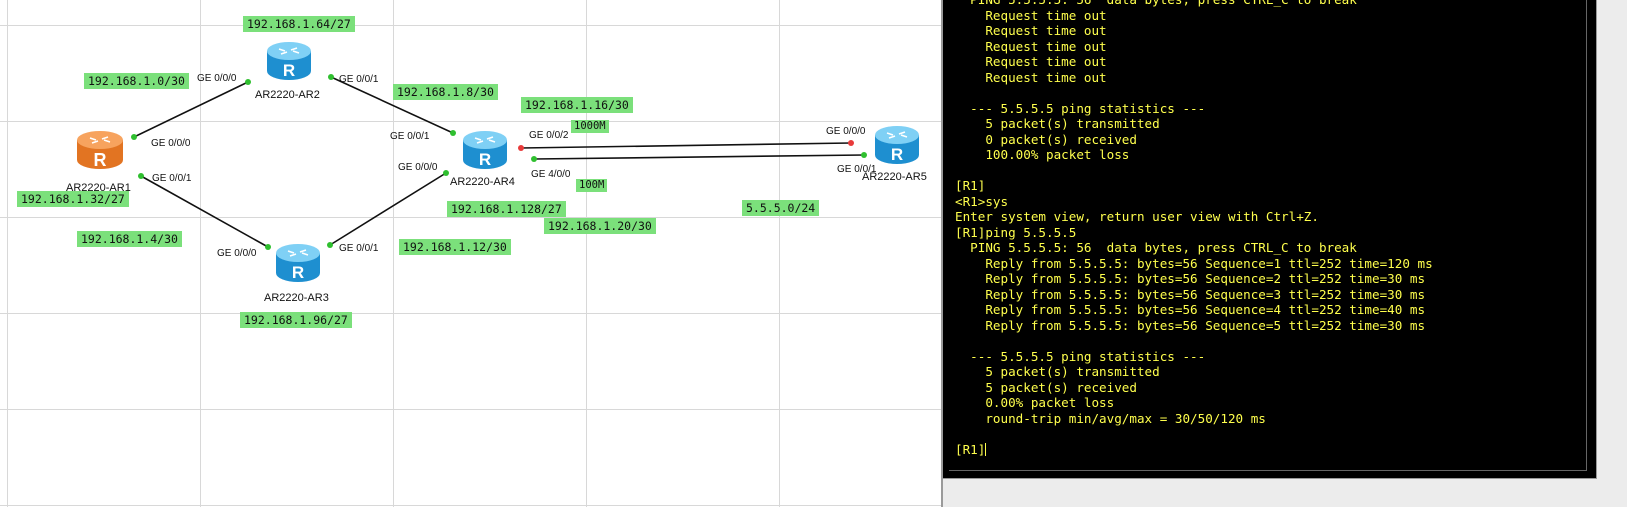 Image resolution: width=1627 pixels, height=507 pixels. What do you see at coordinates (287, 95) in the screenshot?
I see `device-label-ar2: AR2220-AR2` at bounding box center [287, 95].